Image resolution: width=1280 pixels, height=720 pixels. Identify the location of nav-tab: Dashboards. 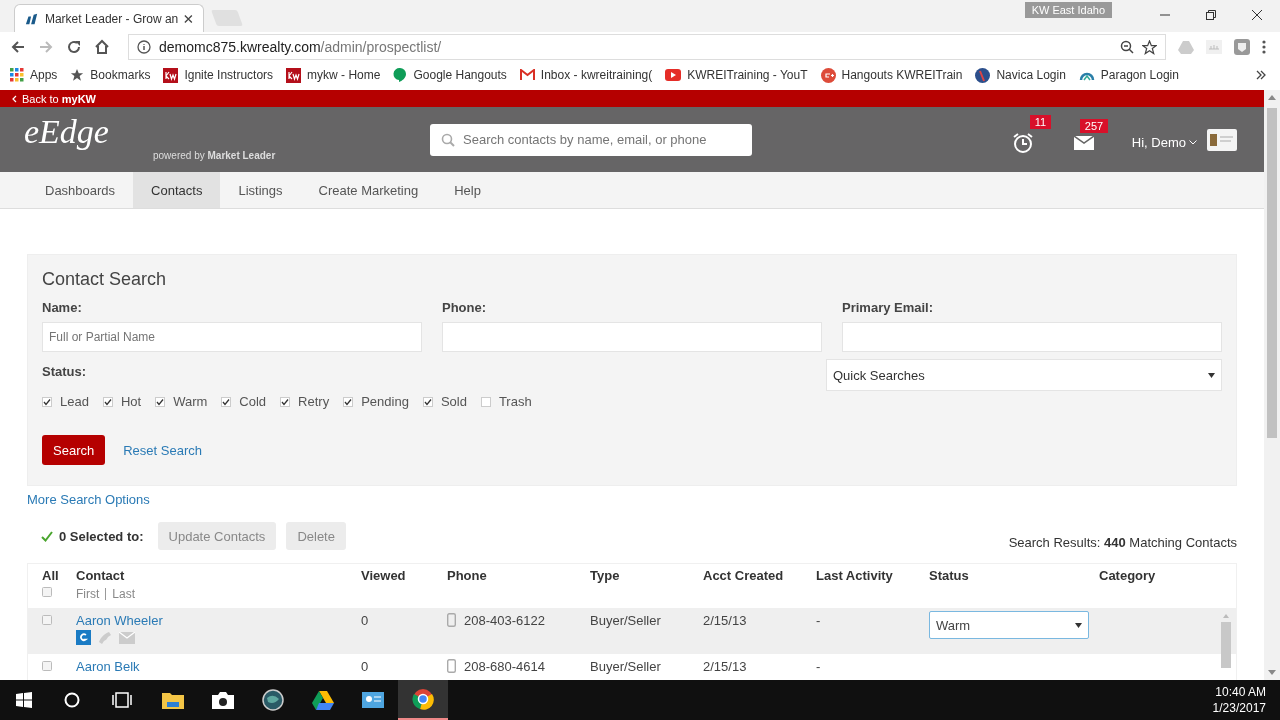
(80, 190).